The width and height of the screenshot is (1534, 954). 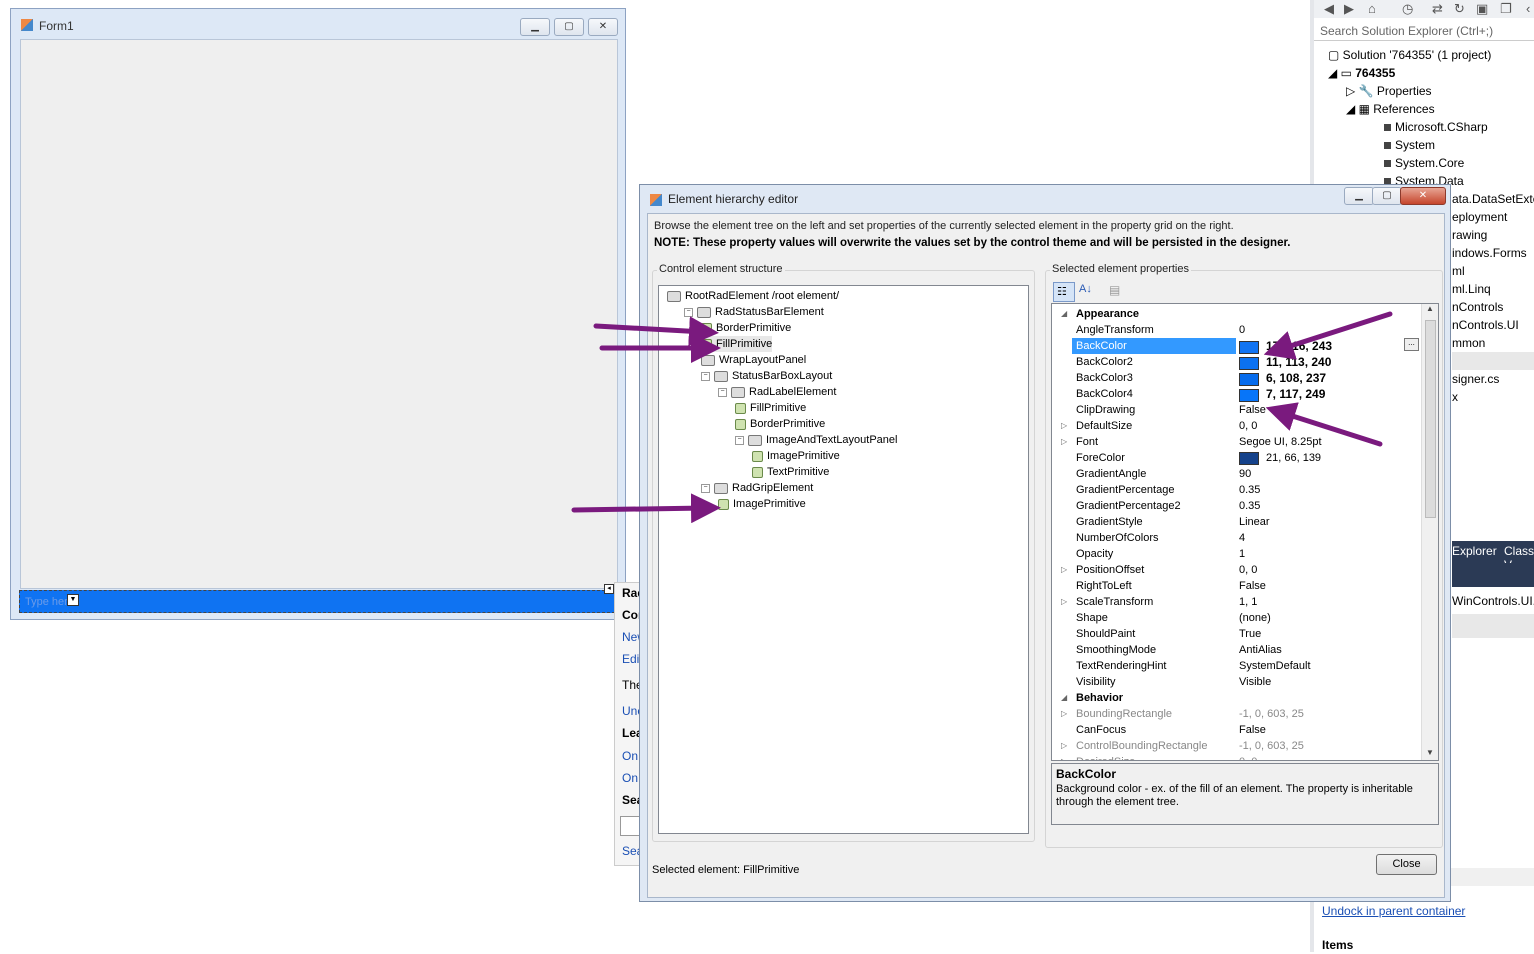 I want to click on arrow-to-image-primitive, so click(x=646, y=508).